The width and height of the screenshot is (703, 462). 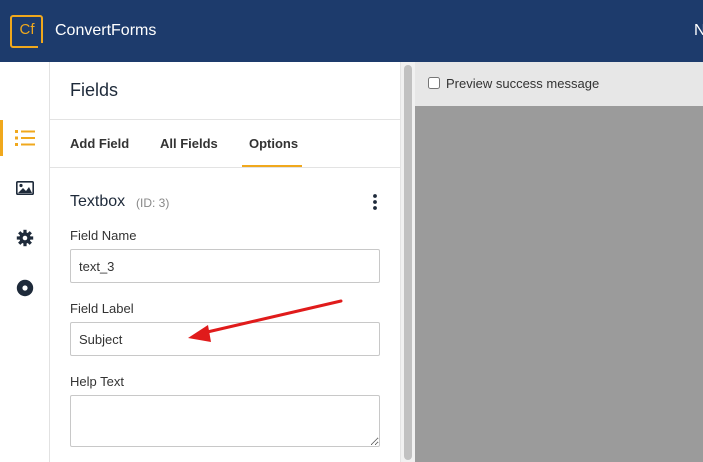 What do you see at coordinates (97, 381) in the screenshot?
I see `help-text-label: Help Text` at bounding box center [97, 381].